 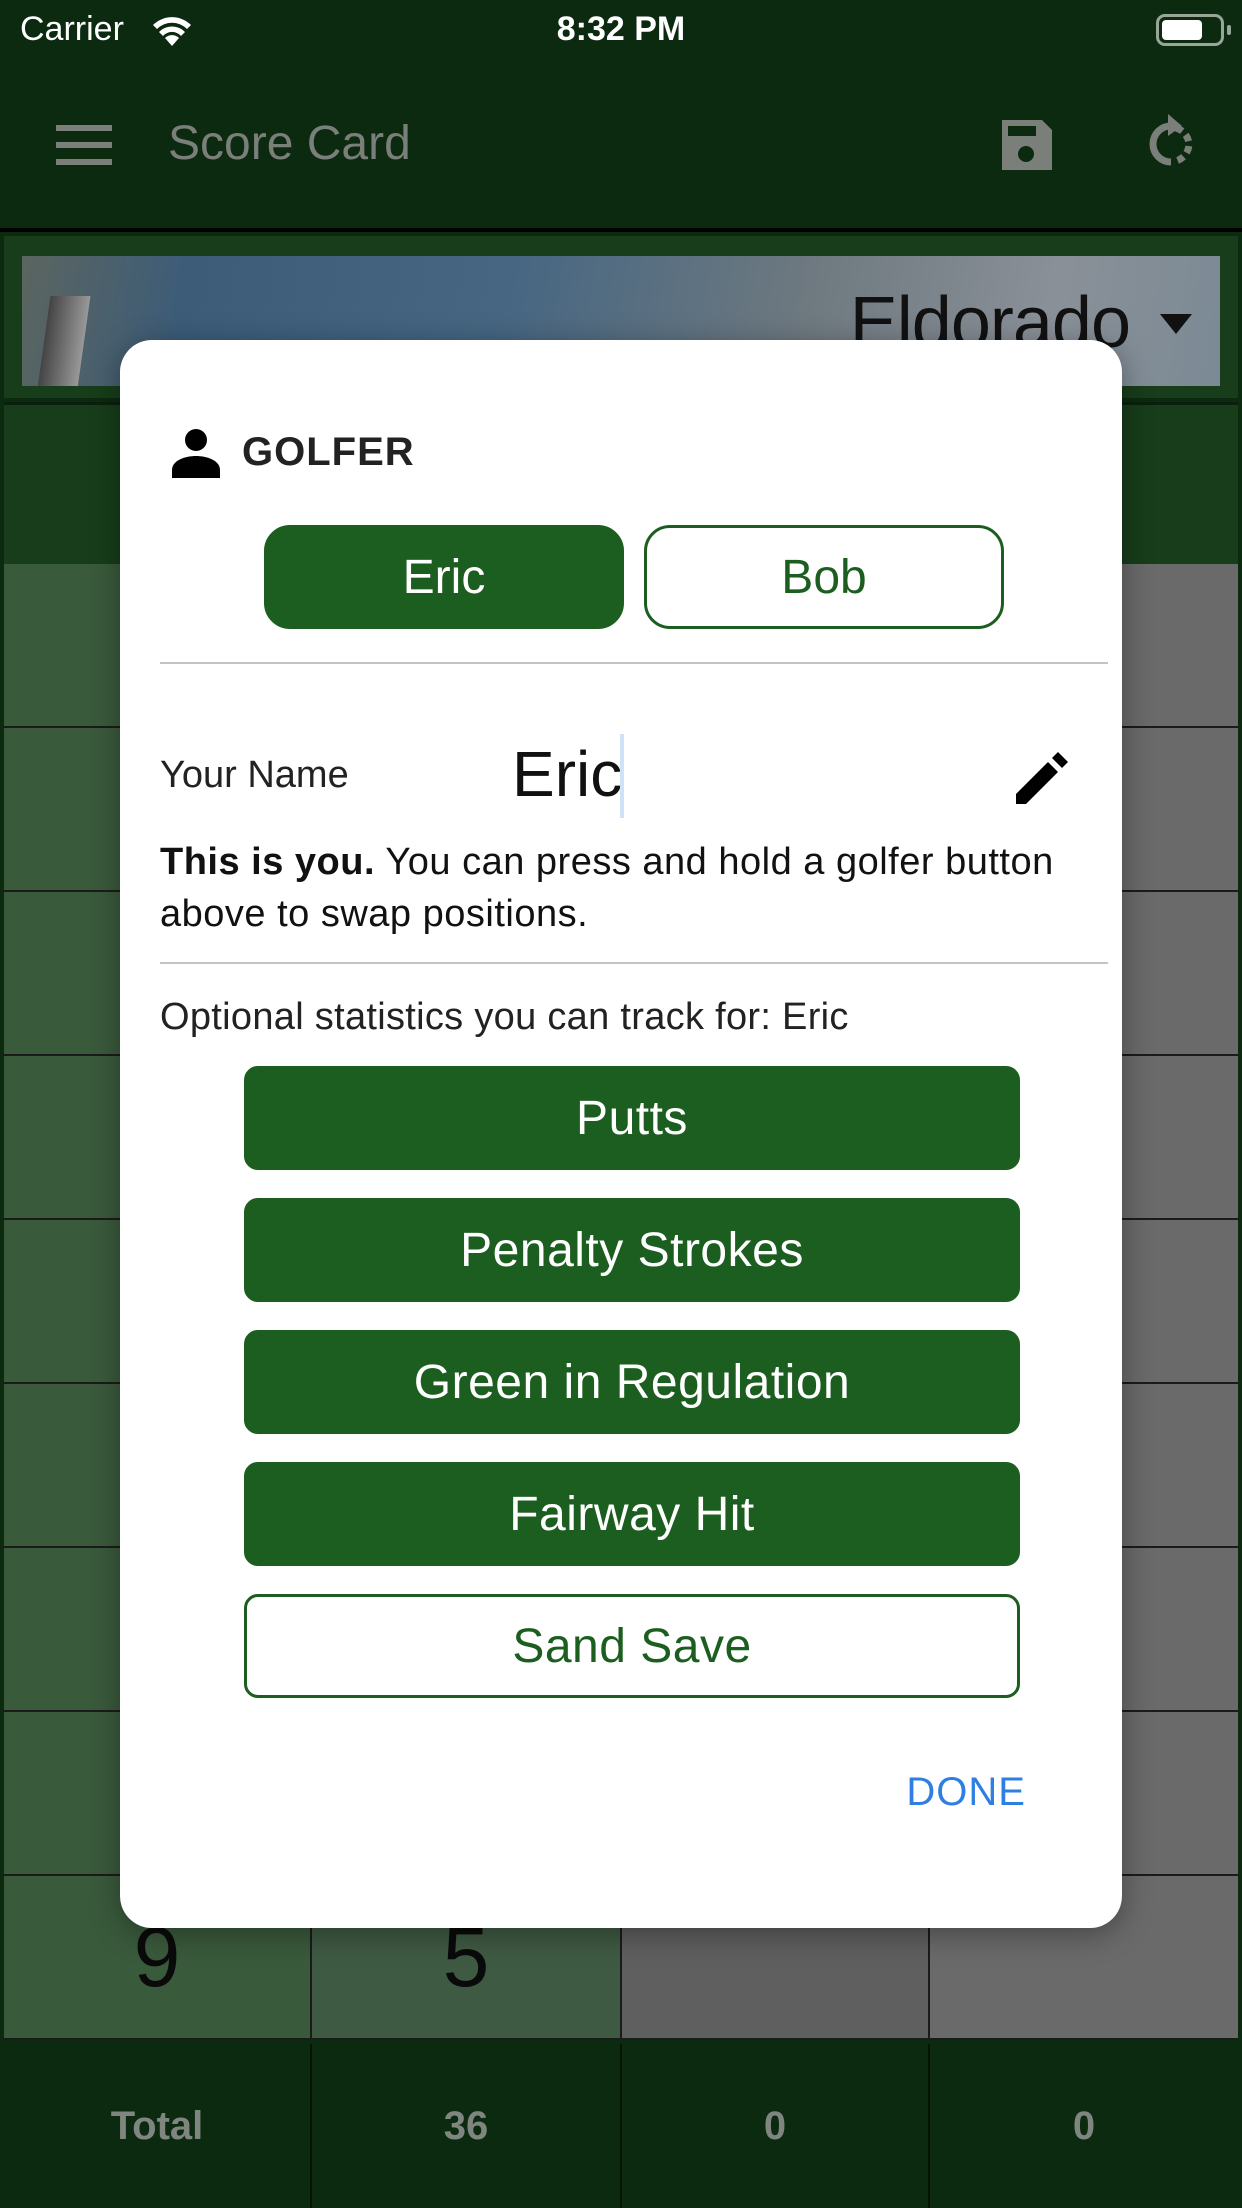 What do you see at coordinates (254, 775) in the screenshot?
I see `name-label: Your Name` at bounding box center [254, 775].